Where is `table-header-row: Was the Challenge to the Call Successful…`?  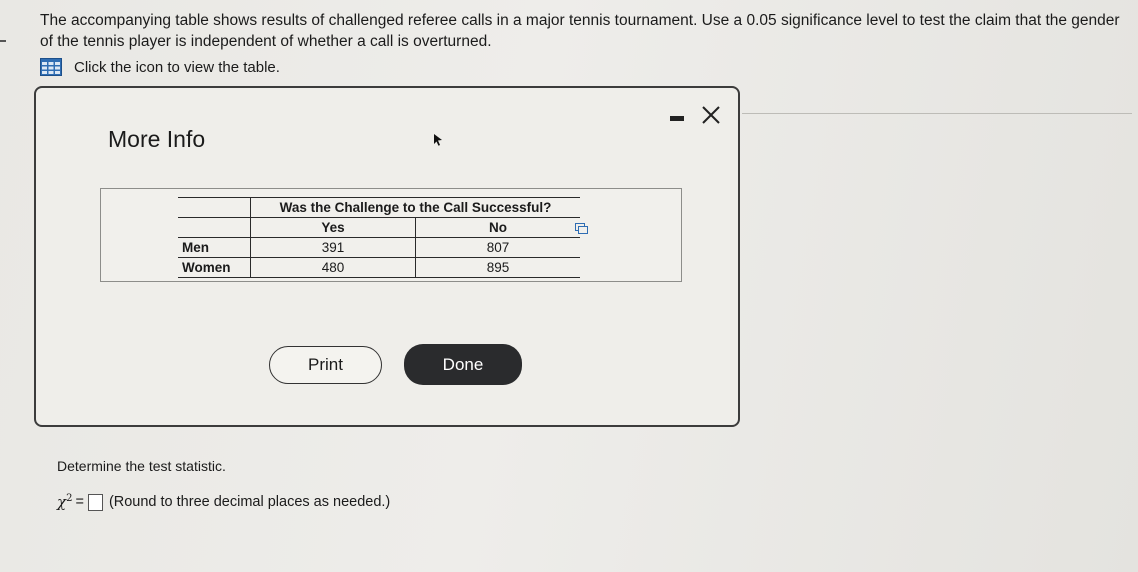
table-header-row: Was the Challenge to the Call Successful… is located at coordinates (379, 207).